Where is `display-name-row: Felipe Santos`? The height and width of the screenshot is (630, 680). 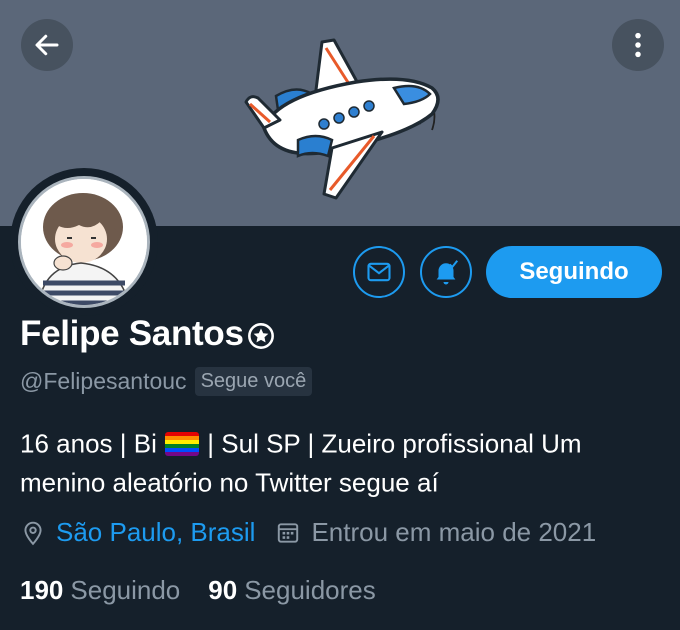 display-name-row: Felipe Santos is located at coordinates (147, 334).